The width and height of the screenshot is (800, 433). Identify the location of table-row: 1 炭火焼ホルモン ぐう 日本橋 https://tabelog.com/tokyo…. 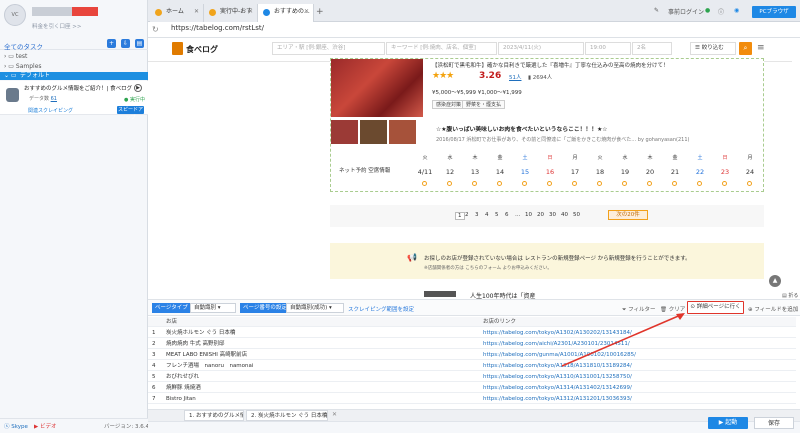
(472, 333).